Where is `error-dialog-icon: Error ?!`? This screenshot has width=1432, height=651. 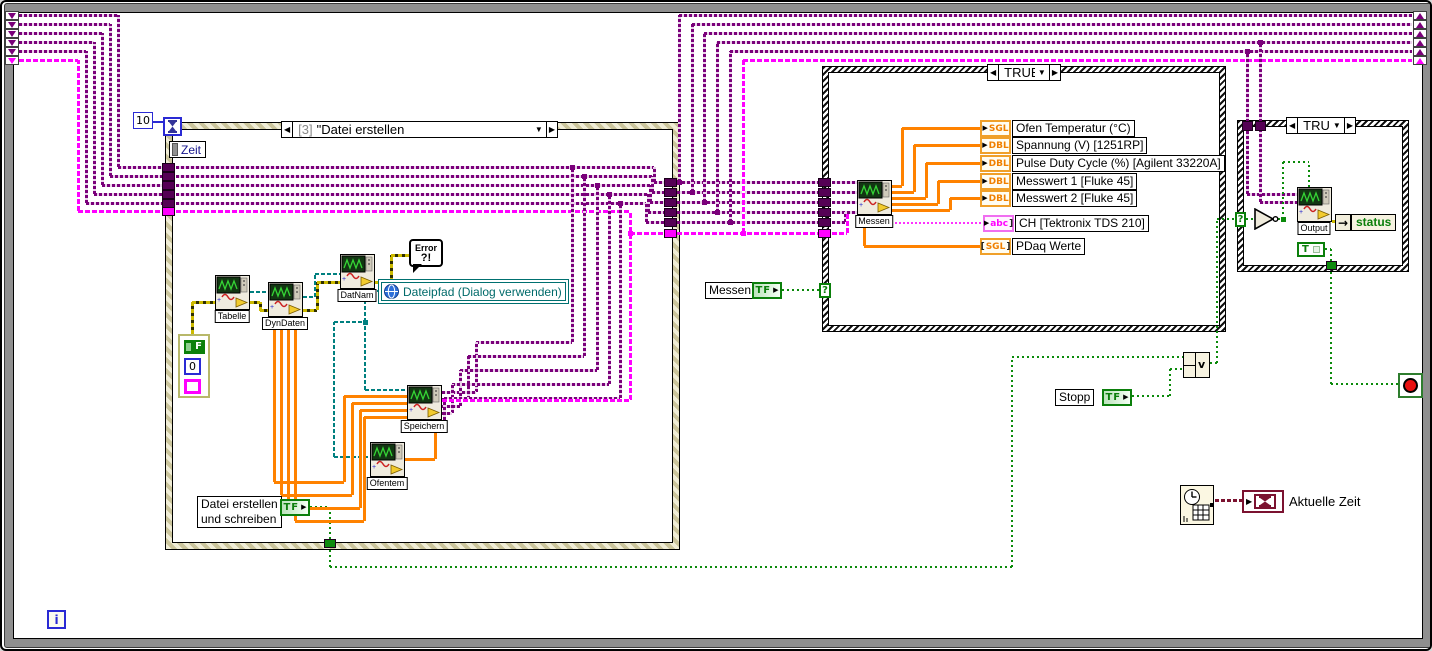 error-dialog-icon: Error ?! is located at coordinates (426, 256).